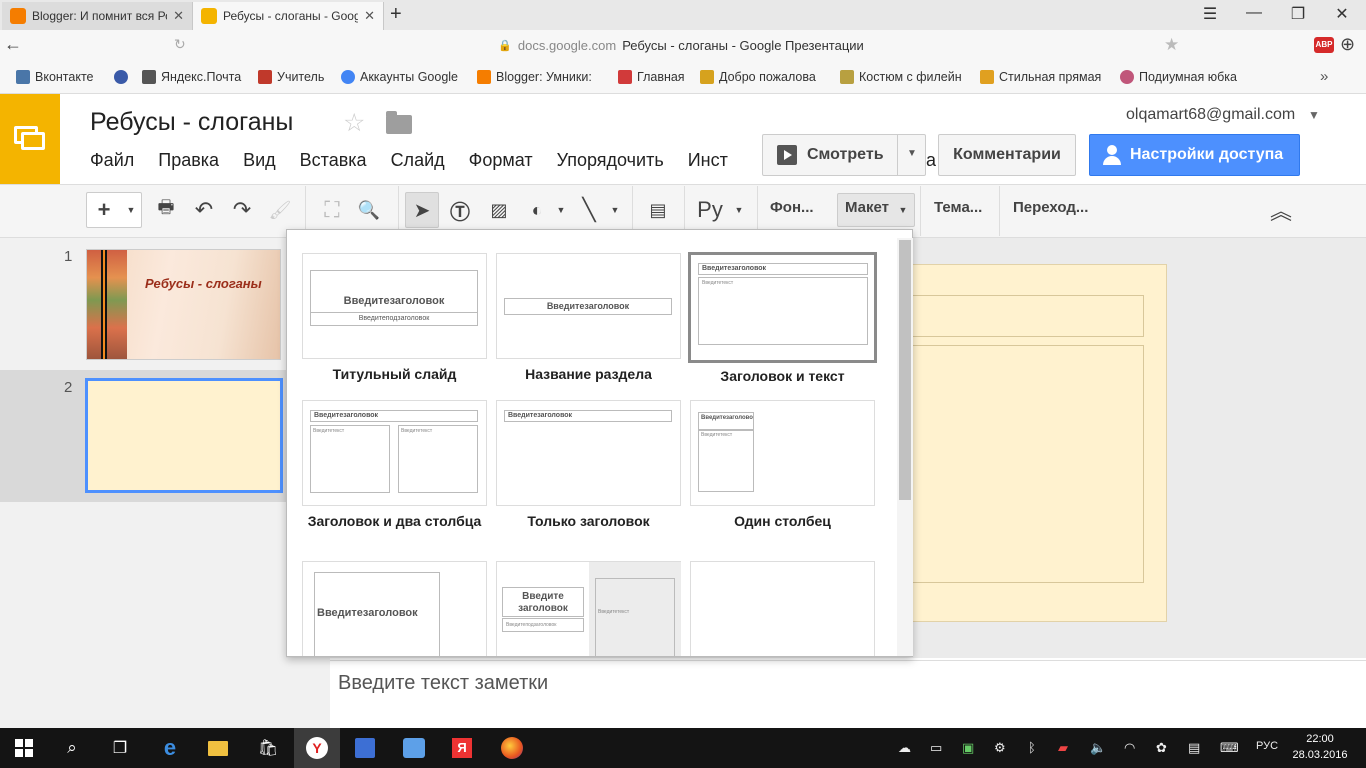  I want to click on slide-editor, so click(1031, 443).